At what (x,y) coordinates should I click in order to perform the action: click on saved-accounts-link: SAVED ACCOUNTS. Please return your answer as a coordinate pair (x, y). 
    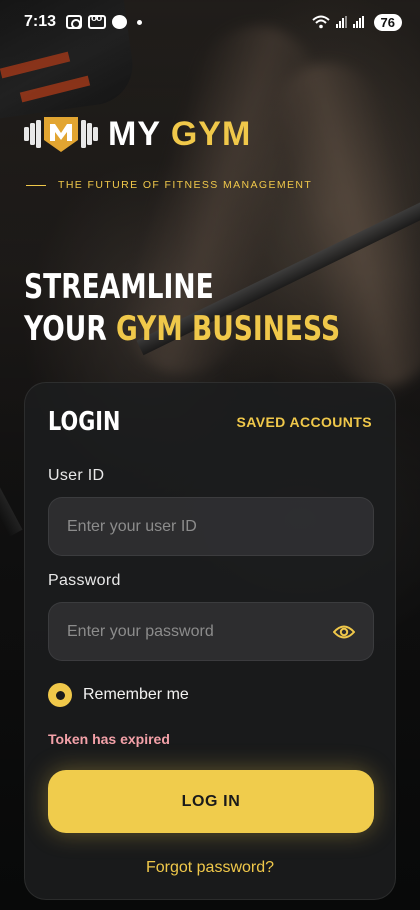
    Looking at the image, I should click on (305, 422).